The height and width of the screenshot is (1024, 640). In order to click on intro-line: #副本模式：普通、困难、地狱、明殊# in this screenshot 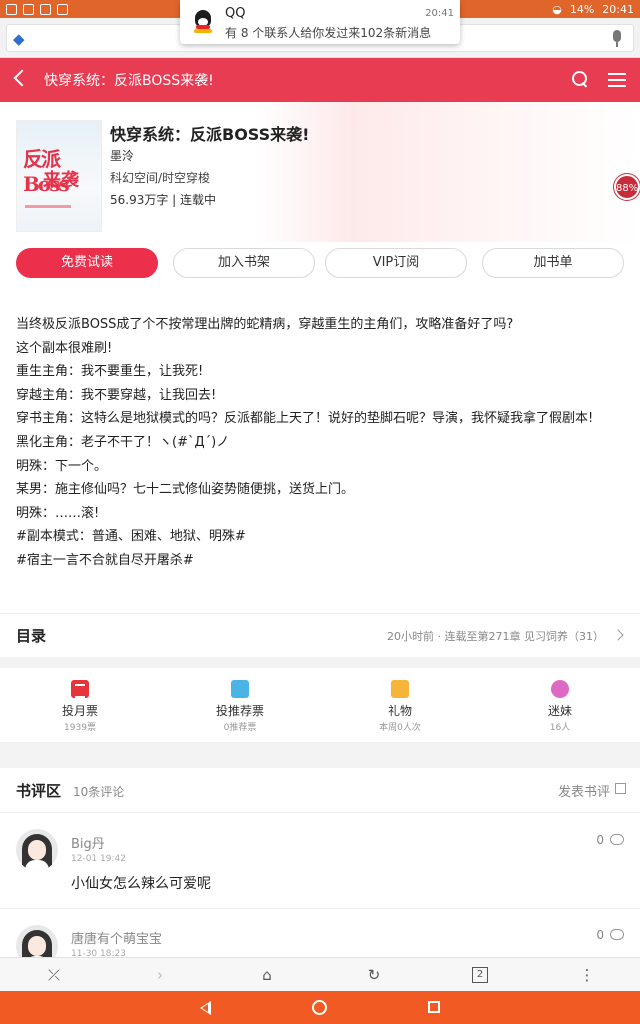, I will do `click(131, 537)`.